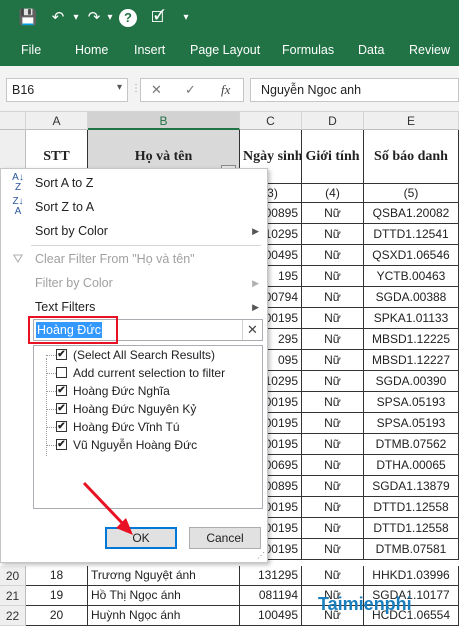 The image size is (459, 629). Describe the element at coordinates (186, 18) in the screenshot. I see `customize-dropdown-icon: ▾` at that location.